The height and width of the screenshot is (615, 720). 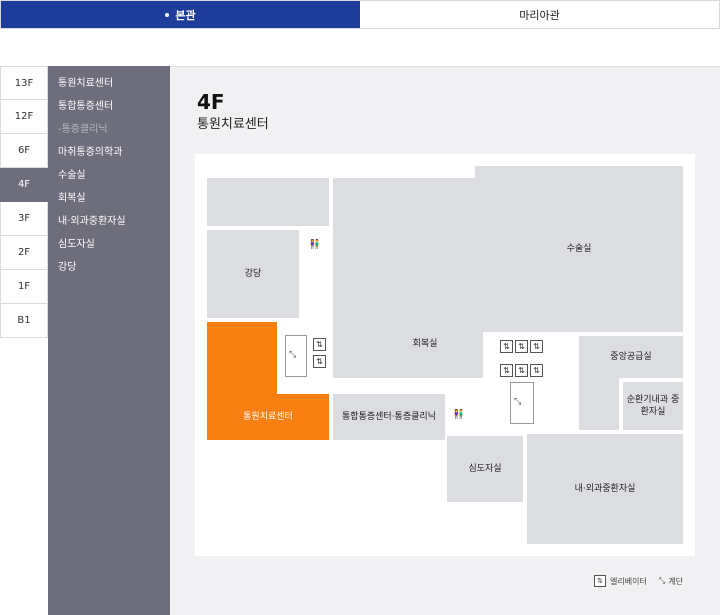 I want to click on building-tabs: 본관 마리아관, so click(x=360, y=14).